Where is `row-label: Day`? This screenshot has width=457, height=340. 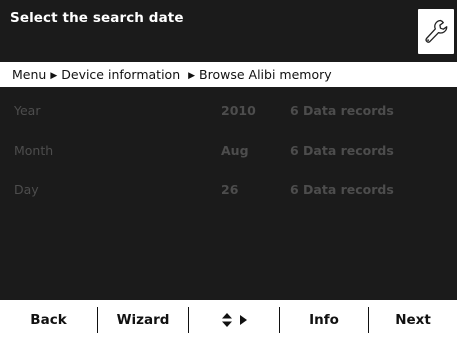 row-label: Day is located at coordinates (26, 189).